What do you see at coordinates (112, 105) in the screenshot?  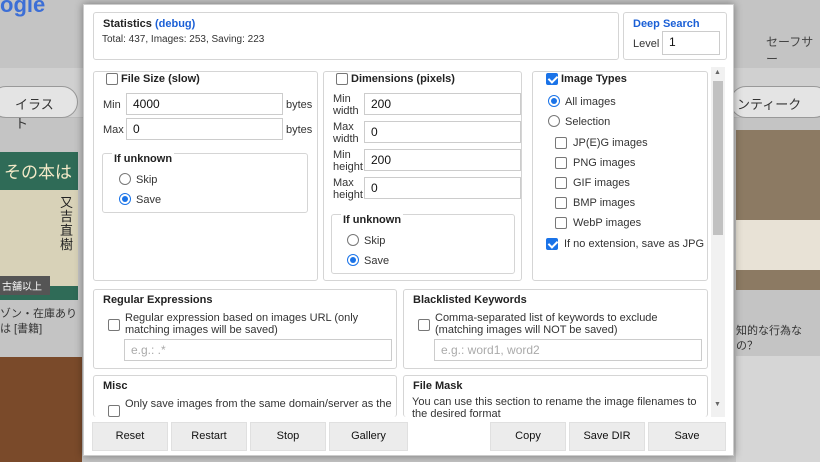 I see `min-label: Min` at bounding box center [112, 105].